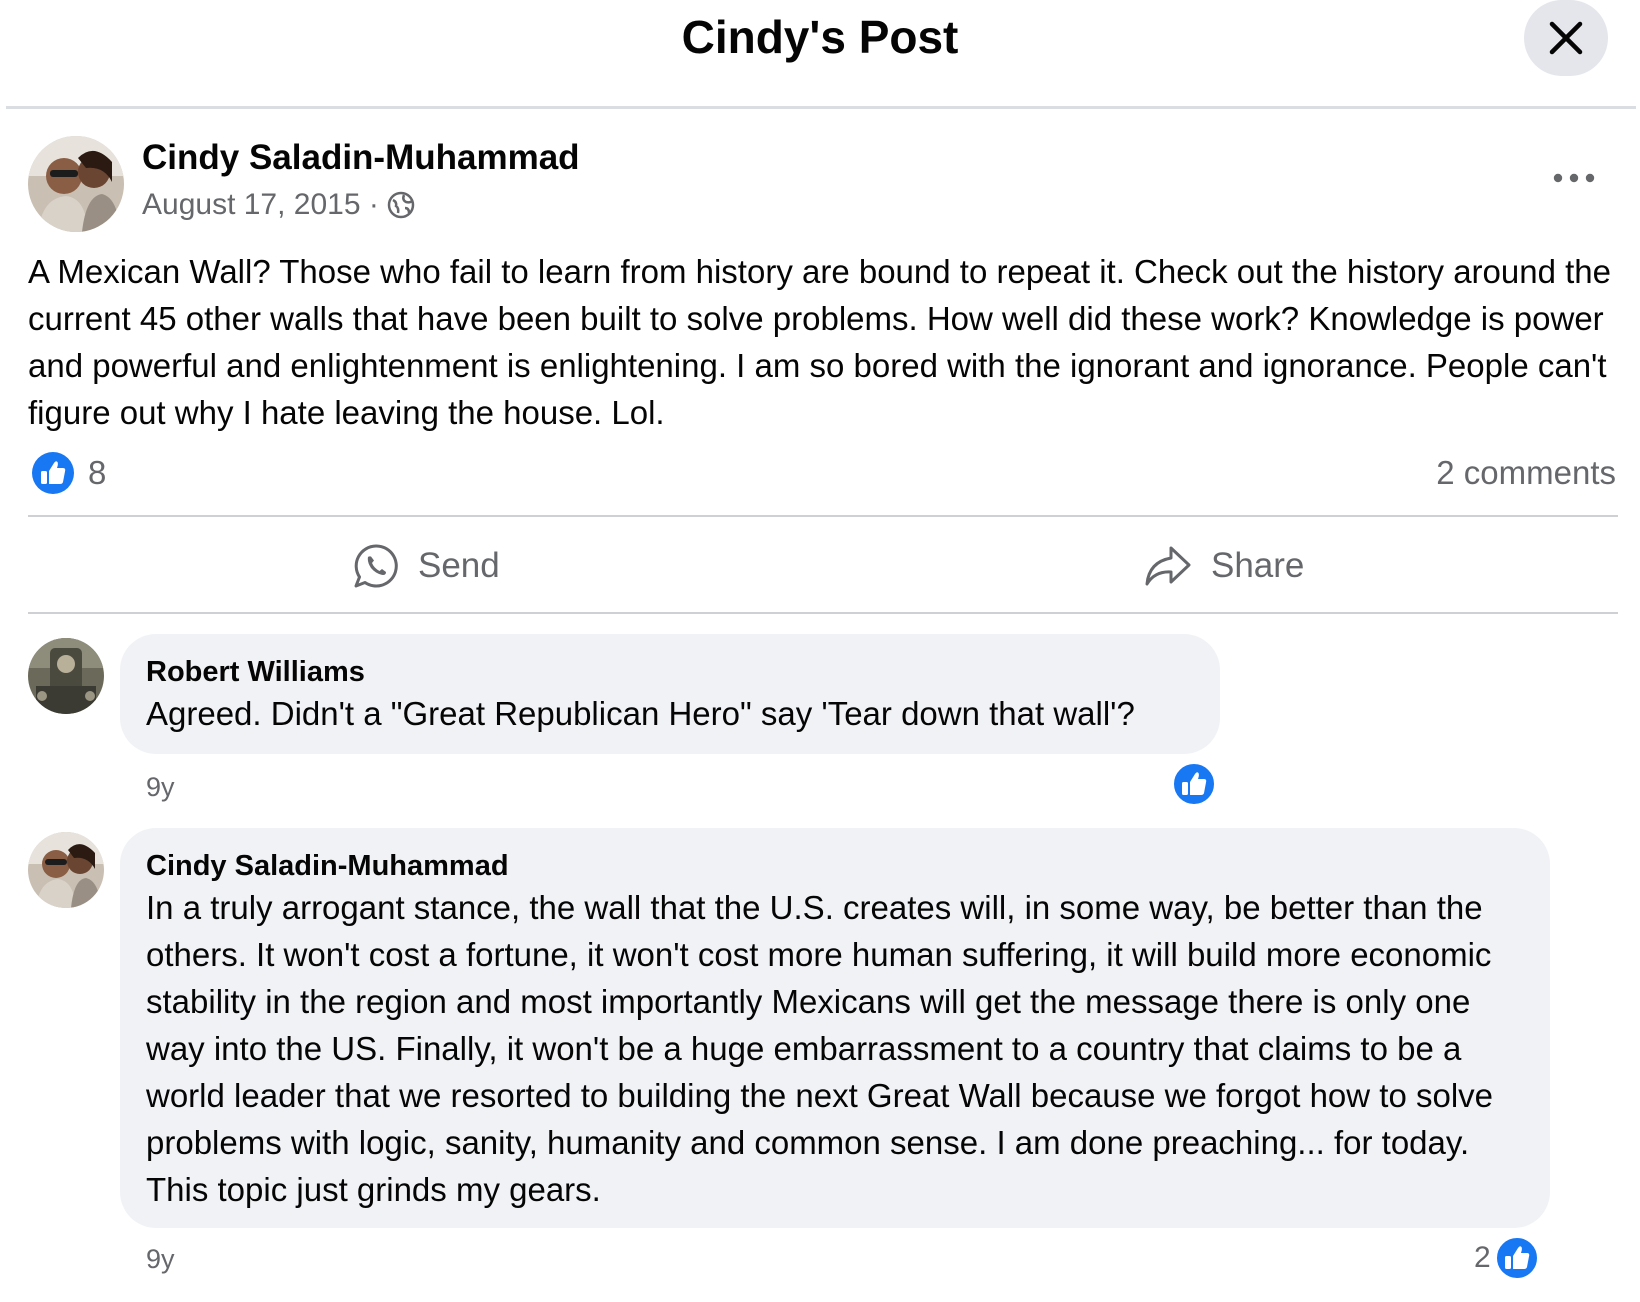 The width and height of the screenshot is (1640, 1302). What do you see at coordinates (1168, 566) in the screenshot?
I see `share-icon` at bounding box center [1168, 566].